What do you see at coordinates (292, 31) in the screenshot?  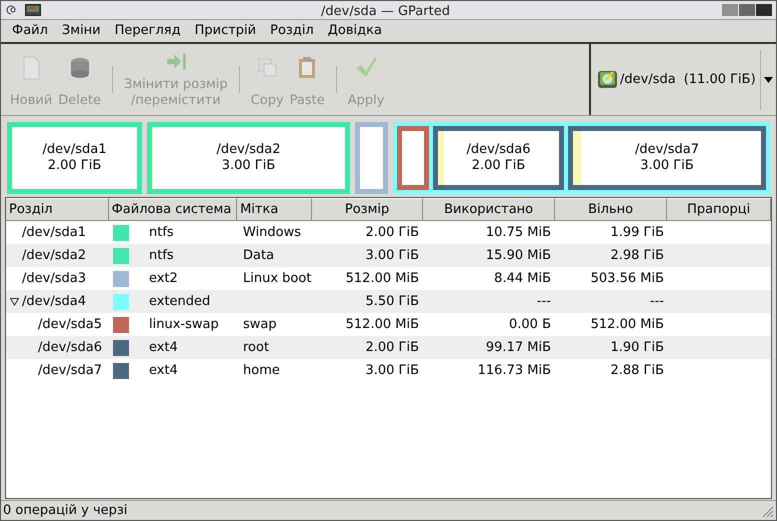 I see `menu-item: Розділ` at bounding box center [292, 31].